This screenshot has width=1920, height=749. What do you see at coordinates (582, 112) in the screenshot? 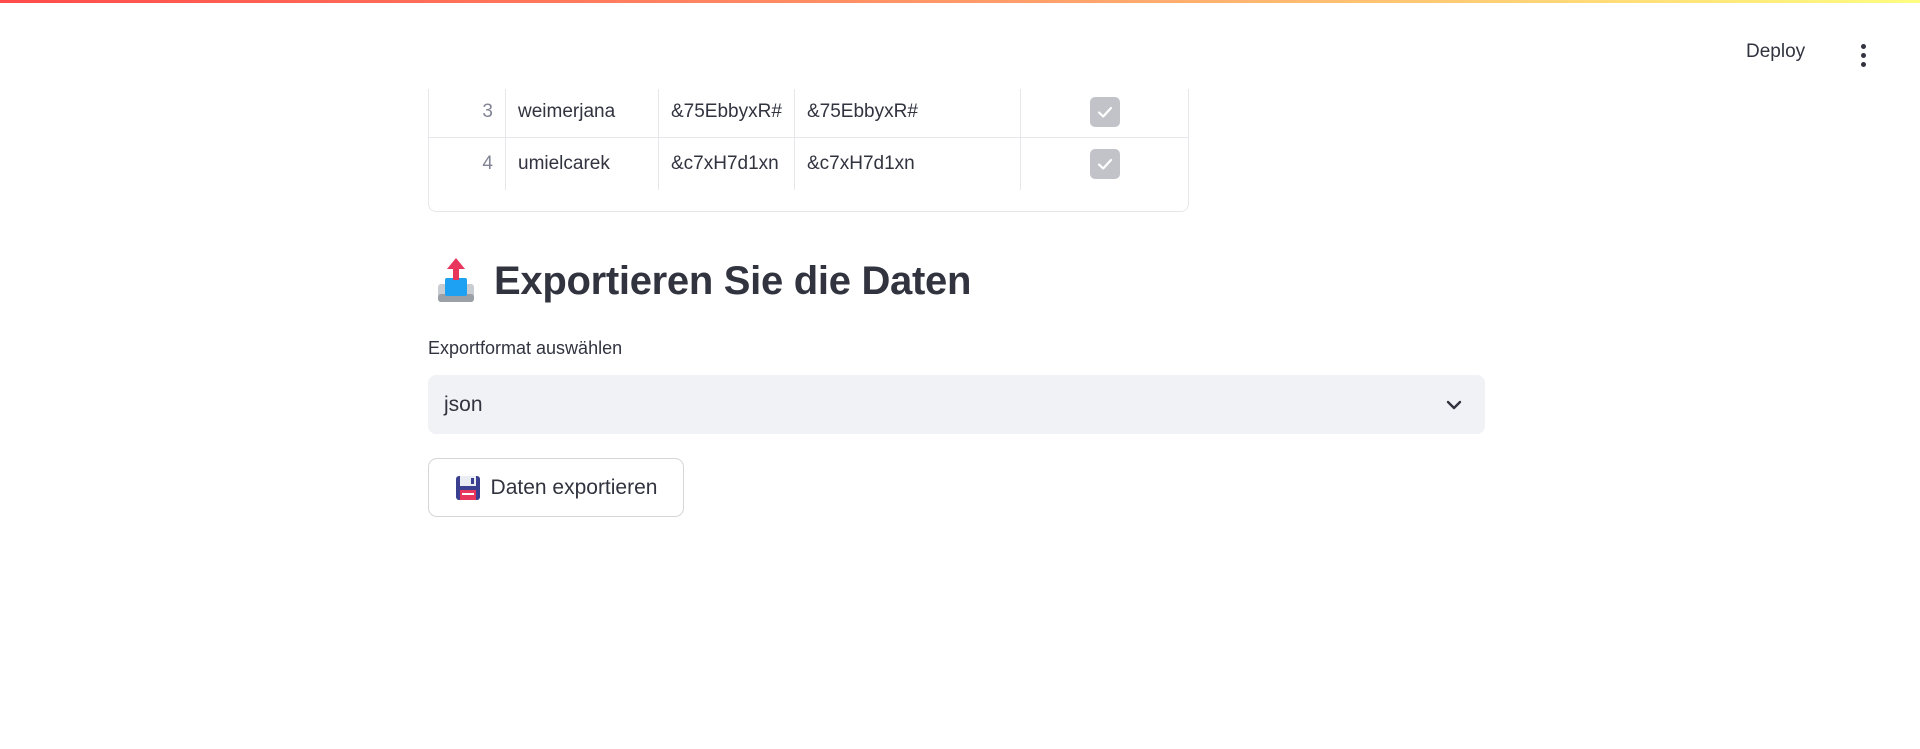
I see `username-cell: weimerjana` at bounding box center [582, 112].